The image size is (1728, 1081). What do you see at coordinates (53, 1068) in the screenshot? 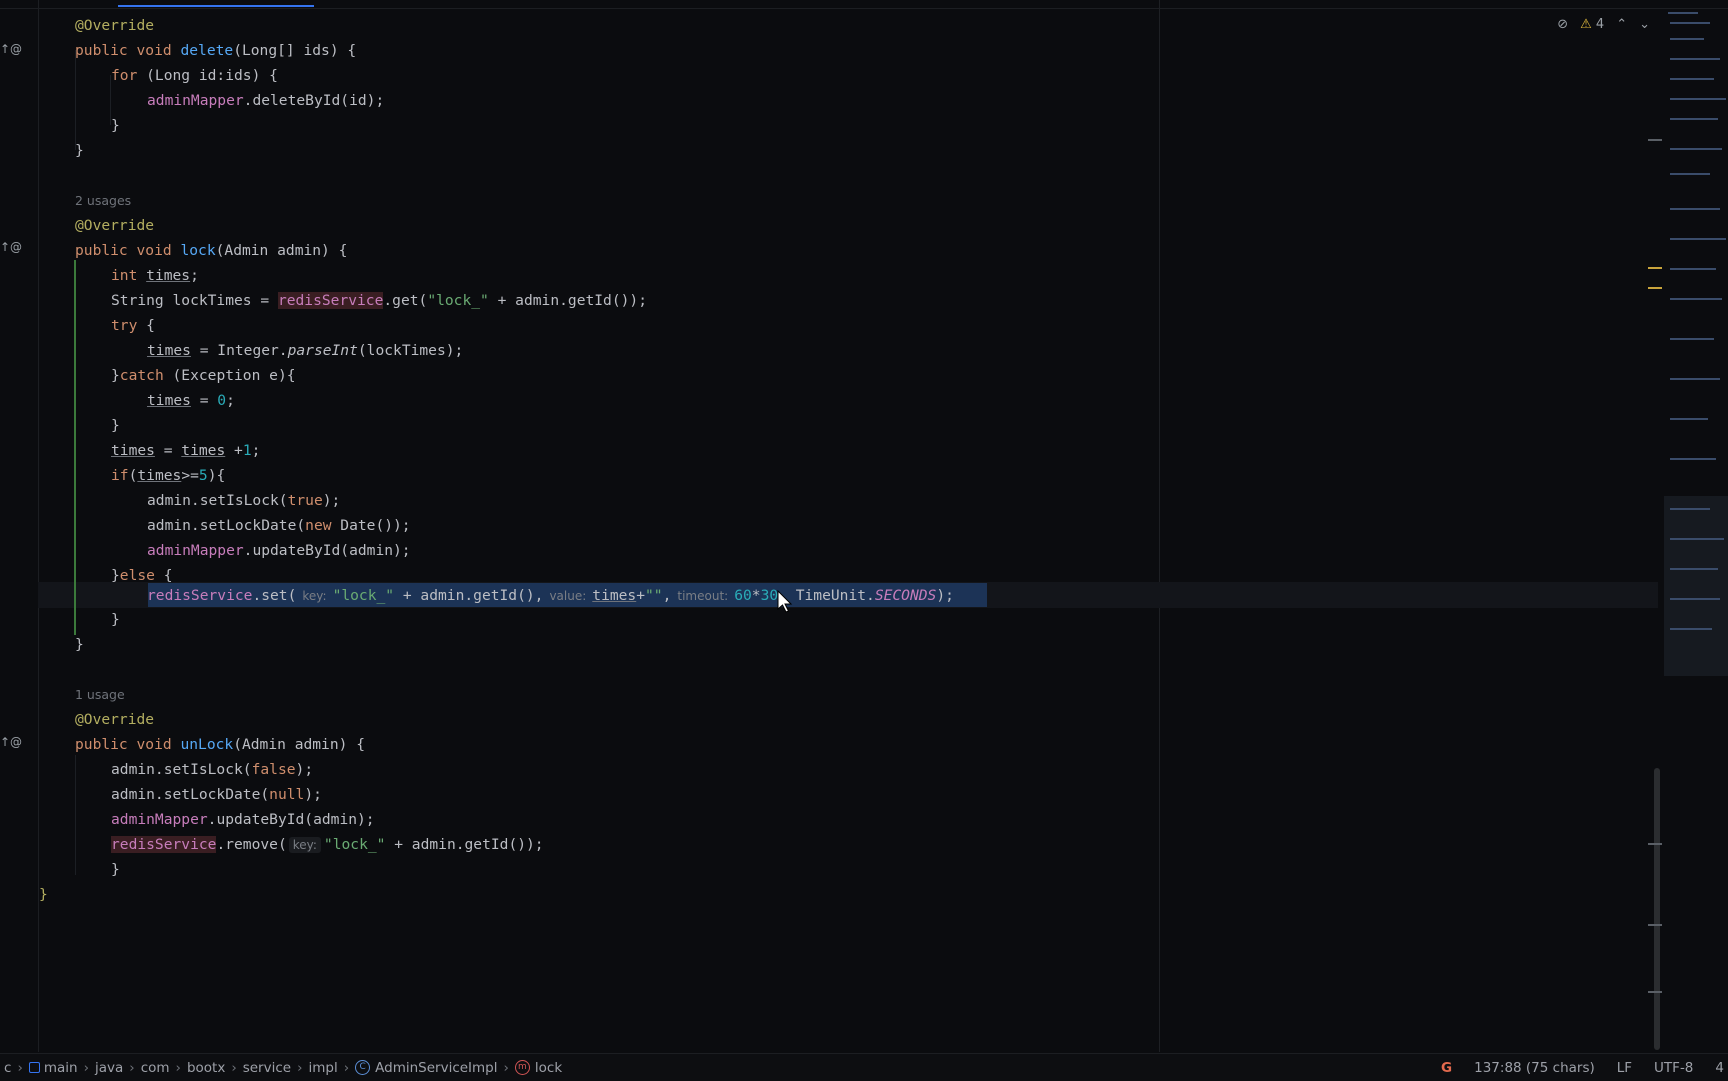
I see `breadcrumb-item: main` at bounding box center [53, 1068].